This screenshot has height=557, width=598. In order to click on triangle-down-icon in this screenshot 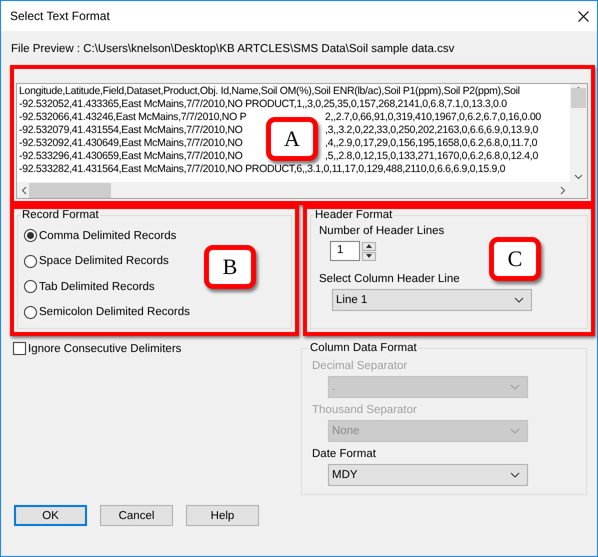, I will do `click(369, 256)`.